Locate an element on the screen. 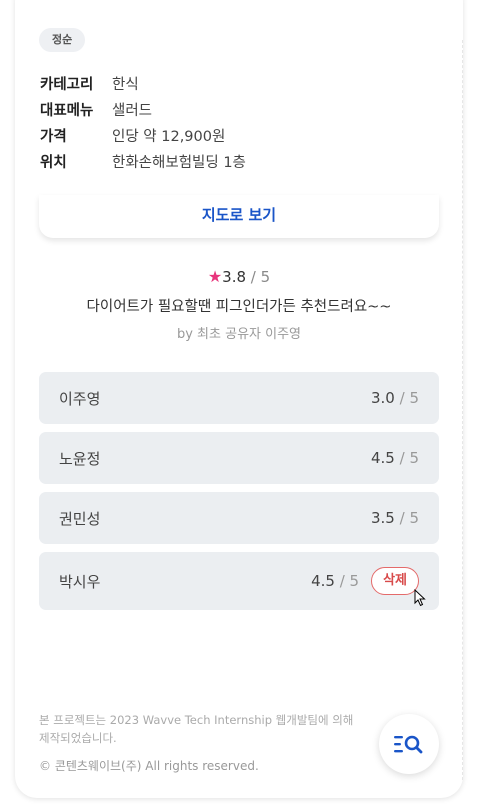 This screenshot has width=478, height=804. search-list-button is located at coordinates (409, 744).